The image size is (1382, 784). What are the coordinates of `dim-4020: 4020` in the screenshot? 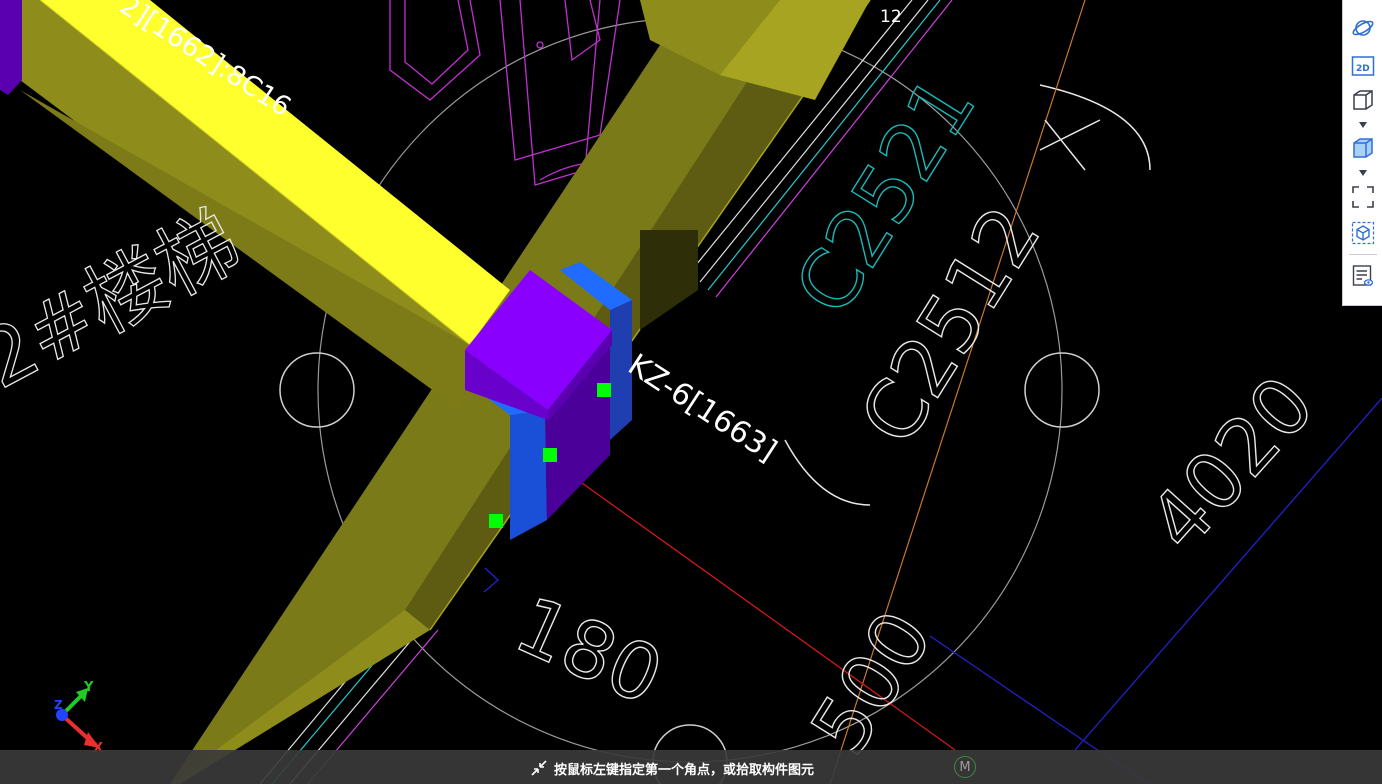 It's located at (1232, 464).